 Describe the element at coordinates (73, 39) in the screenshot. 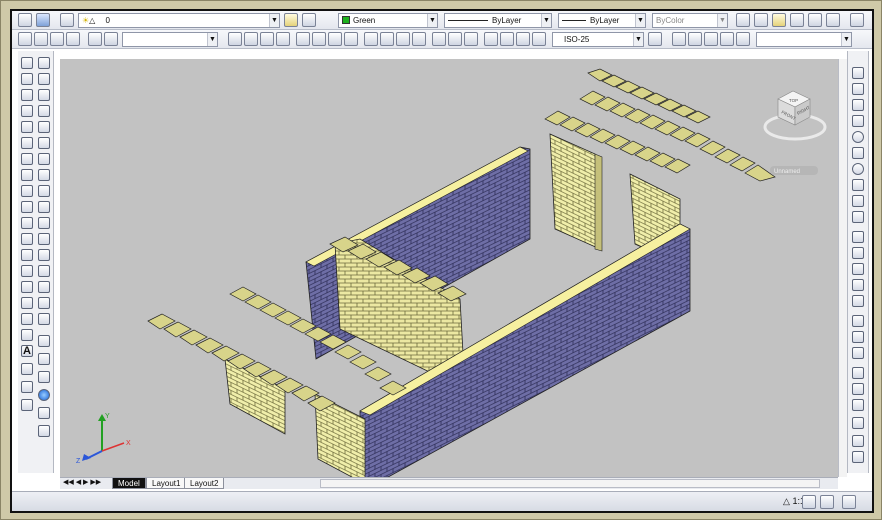

I see `camera-icon` at that location.